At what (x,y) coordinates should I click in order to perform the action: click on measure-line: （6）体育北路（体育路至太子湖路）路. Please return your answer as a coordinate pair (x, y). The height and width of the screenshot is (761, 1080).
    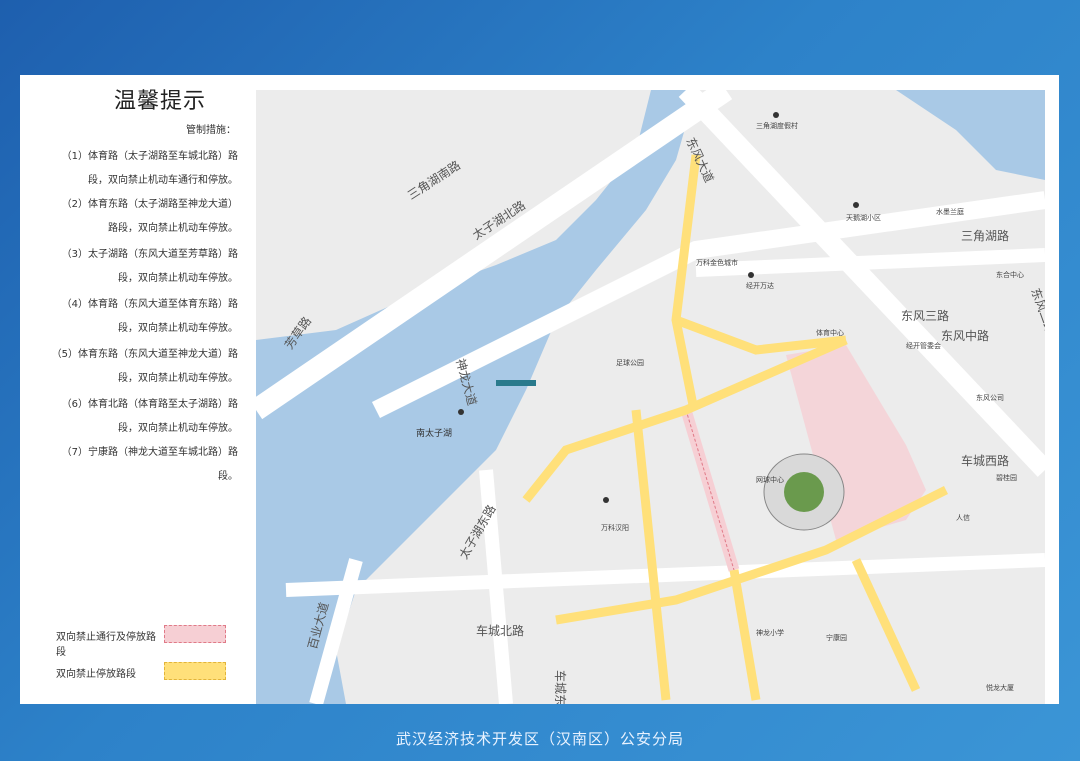
    Looking at the image, I should click on (149, 404).